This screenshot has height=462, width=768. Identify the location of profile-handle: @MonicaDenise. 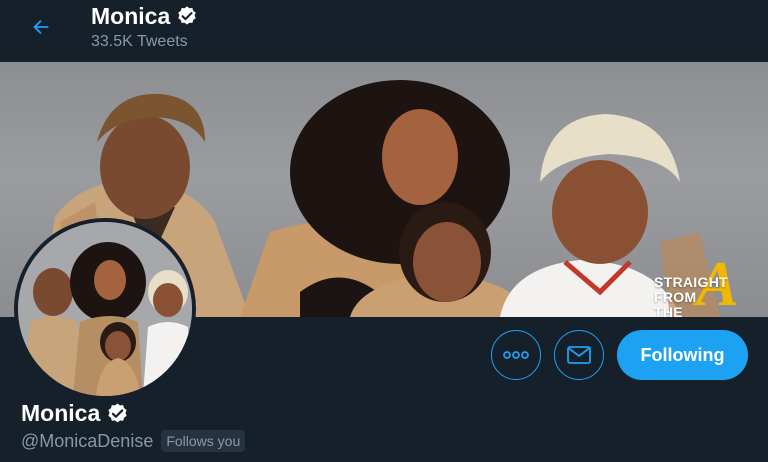
(87, 441).